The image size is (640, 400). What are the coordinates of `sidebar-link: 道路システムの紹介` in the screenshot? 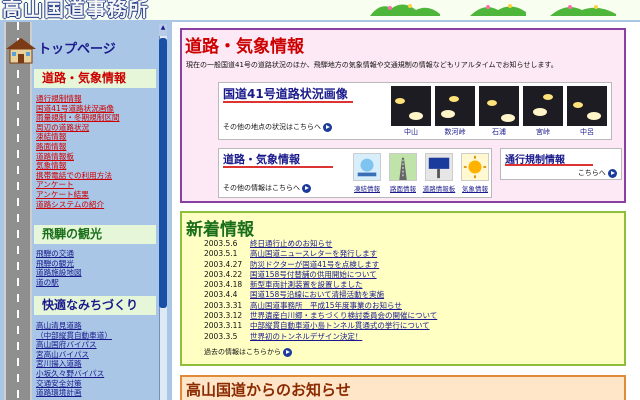 It's located at (96, 205).